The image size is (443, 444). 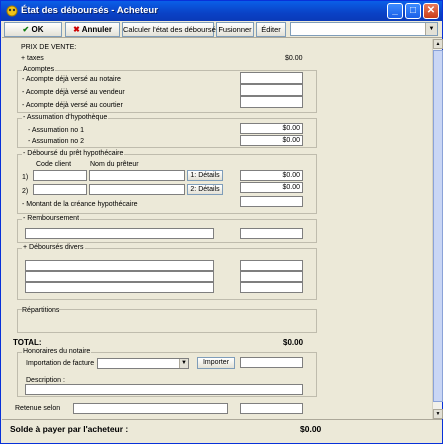 I want to click on nom-preteur-1-field, so click(x=137, y=175).